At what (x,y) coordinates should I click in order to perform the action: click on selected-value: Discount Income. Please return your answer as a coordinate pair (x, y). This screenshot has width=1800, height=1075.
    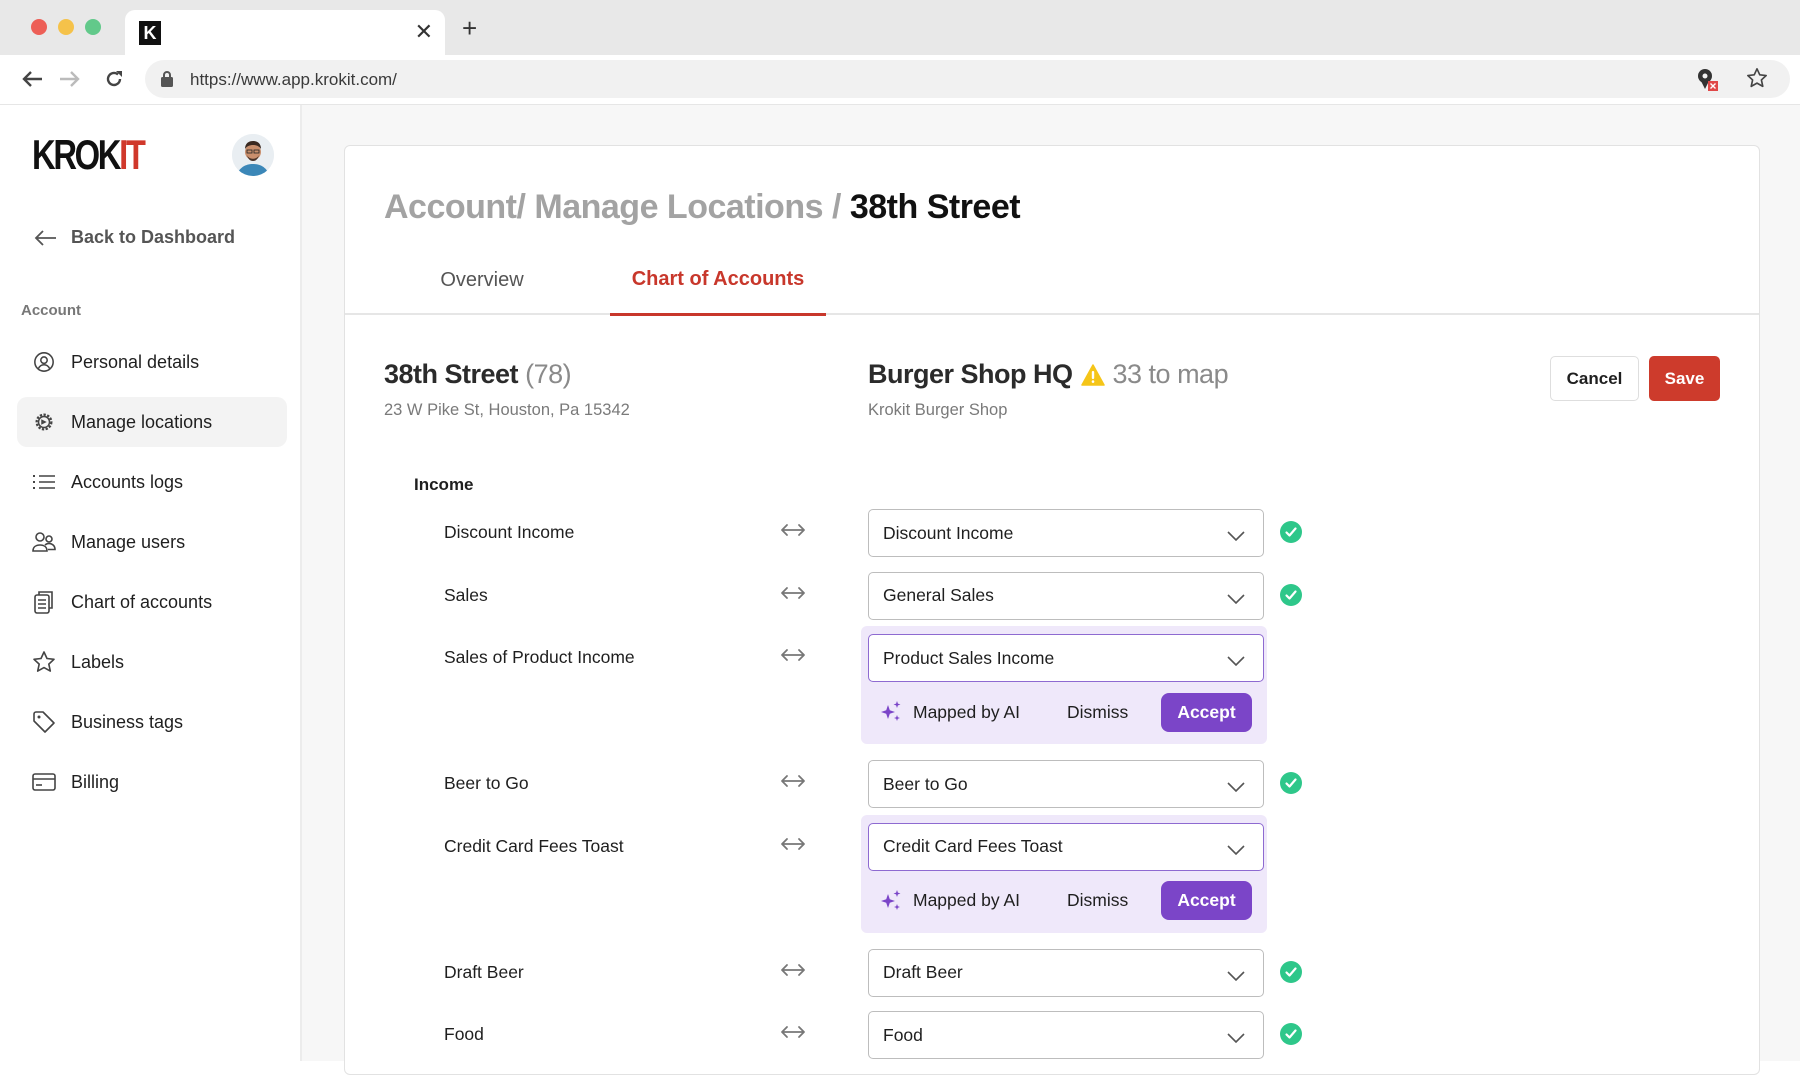
    Looking at the image, I should click on (948, 532).